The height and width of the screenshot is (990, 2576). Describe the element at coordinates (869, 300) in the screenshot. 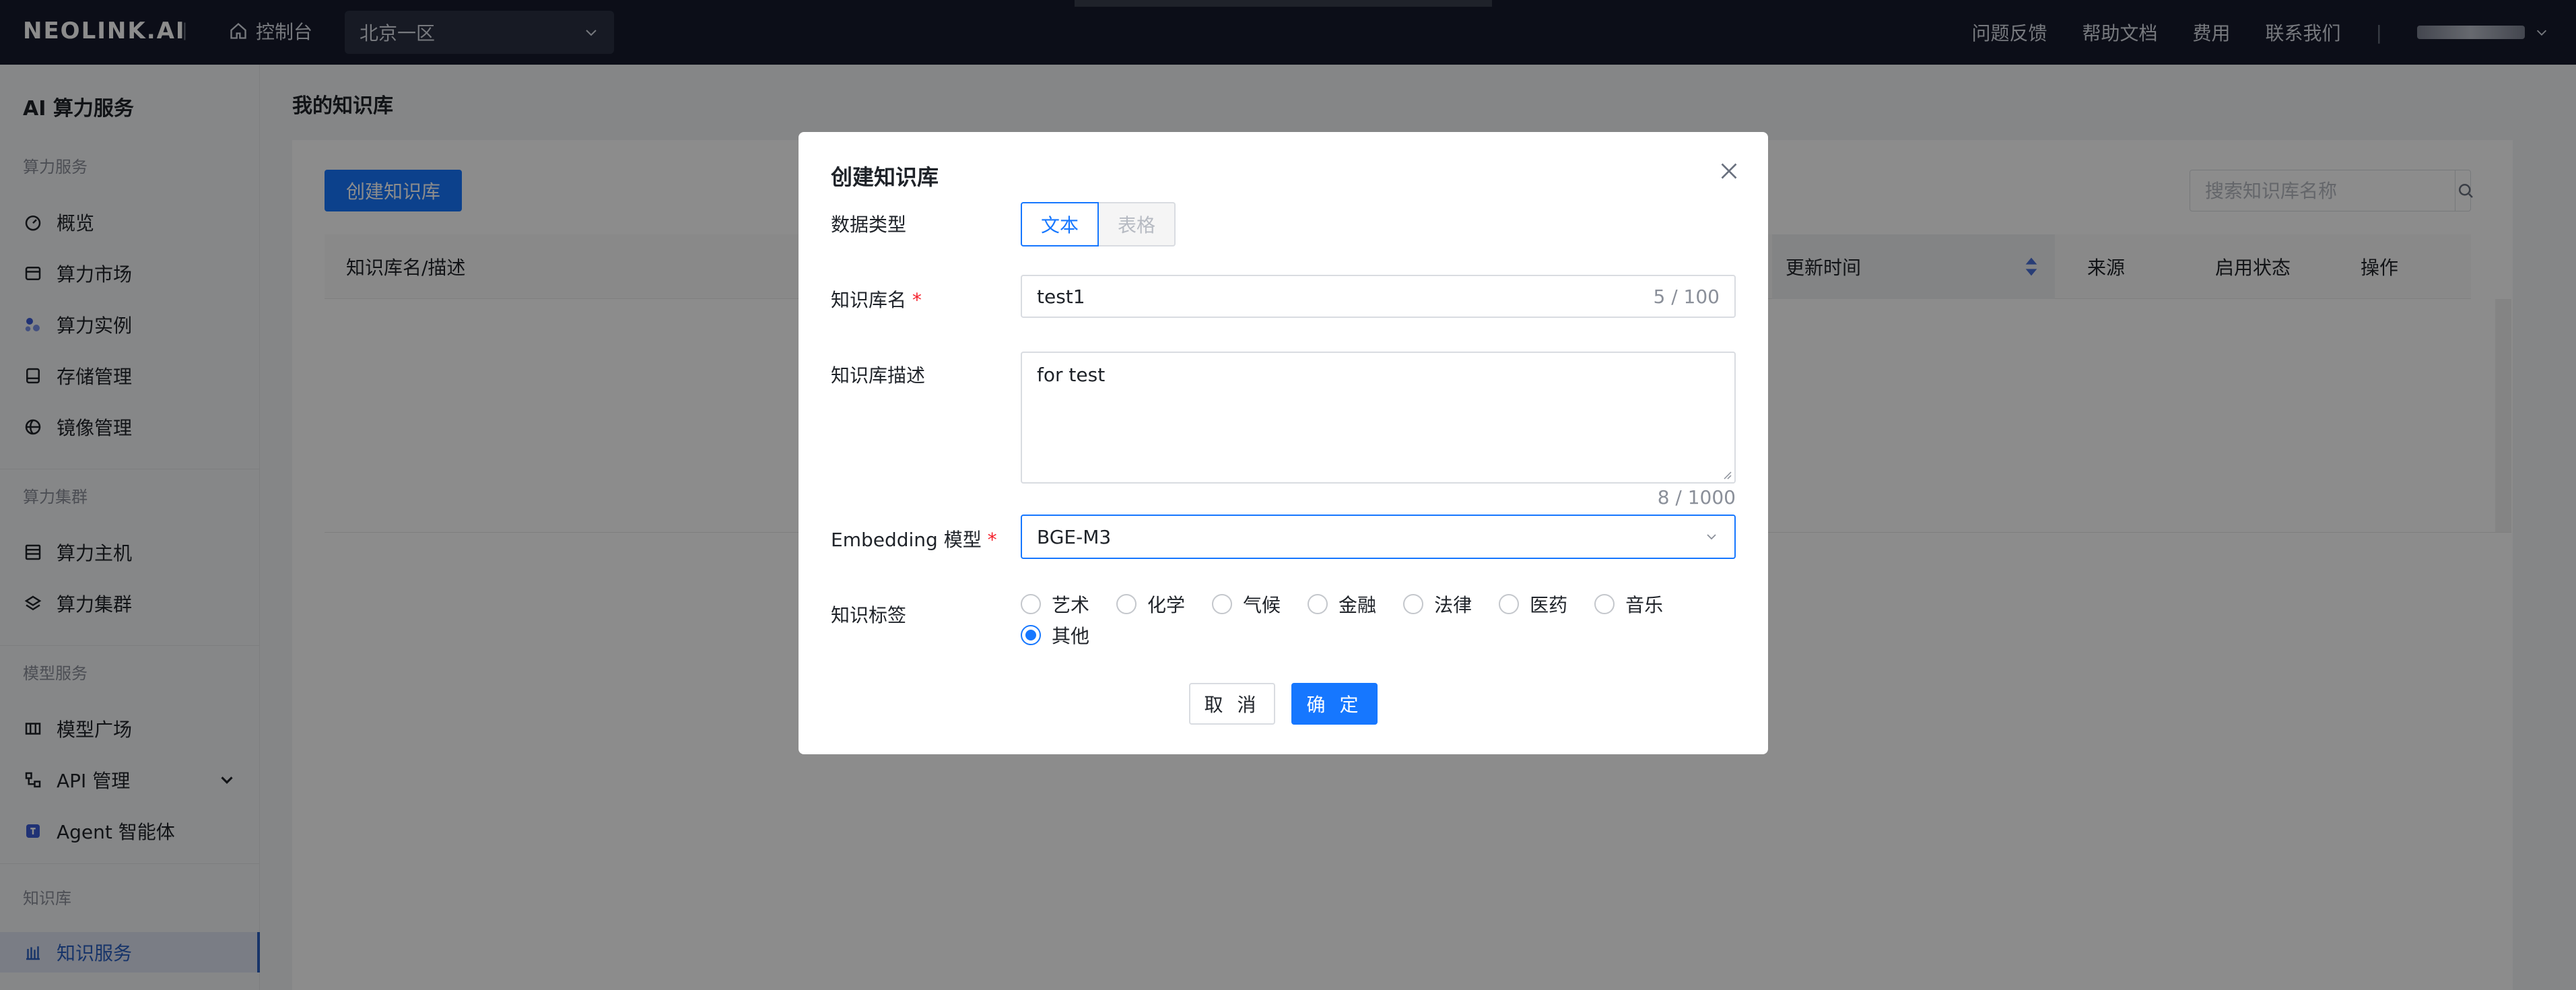

I see `name-label-text: 知识库名` at that location.